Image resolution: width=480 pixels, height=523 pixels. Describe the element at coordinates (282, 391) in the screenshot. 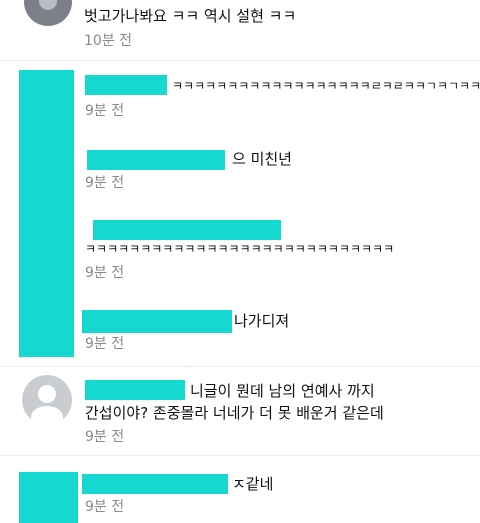

I see `comment-6-text-line1: 니글이 뭔데 남의 연예사 까지` at that location.